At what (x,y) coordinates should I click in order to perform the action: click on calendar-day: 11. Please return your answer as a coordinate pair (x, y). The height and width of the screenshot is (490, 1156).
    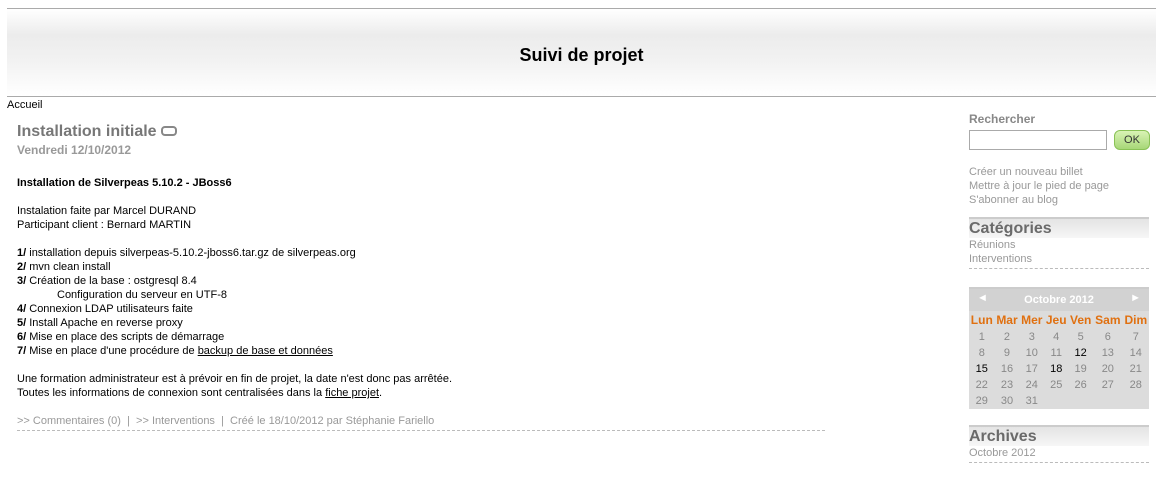
    Looking at the image, I should click on (1056, 353).